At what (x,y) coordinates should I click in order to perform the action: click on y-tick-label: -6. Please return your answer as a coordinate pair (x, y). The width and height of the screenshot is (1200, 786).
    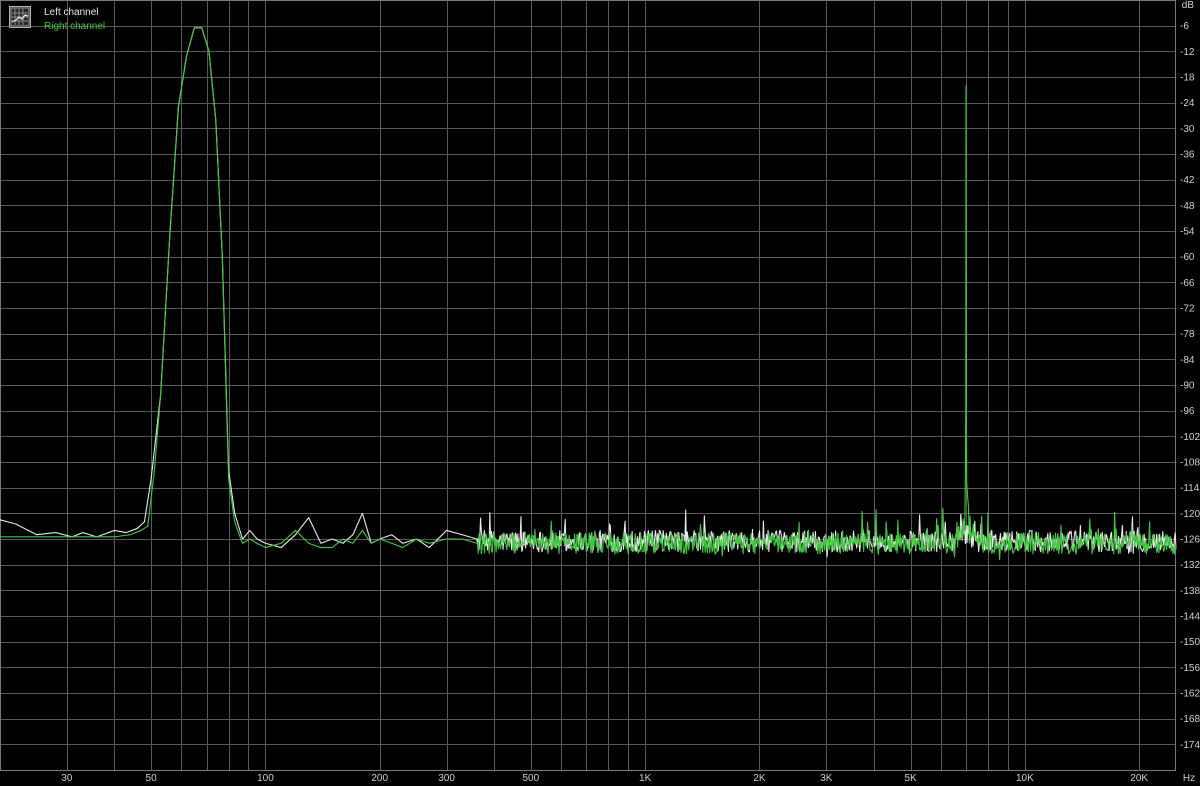
    Looking at the image, I should click on (1184, 26).